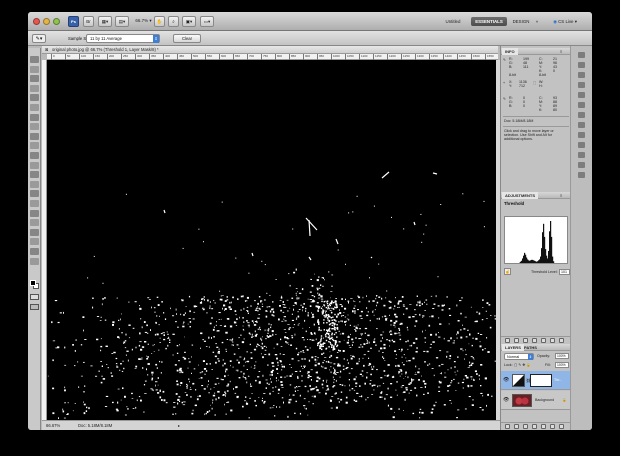  I want to click on layers-panel-icon, so click(581, 135).